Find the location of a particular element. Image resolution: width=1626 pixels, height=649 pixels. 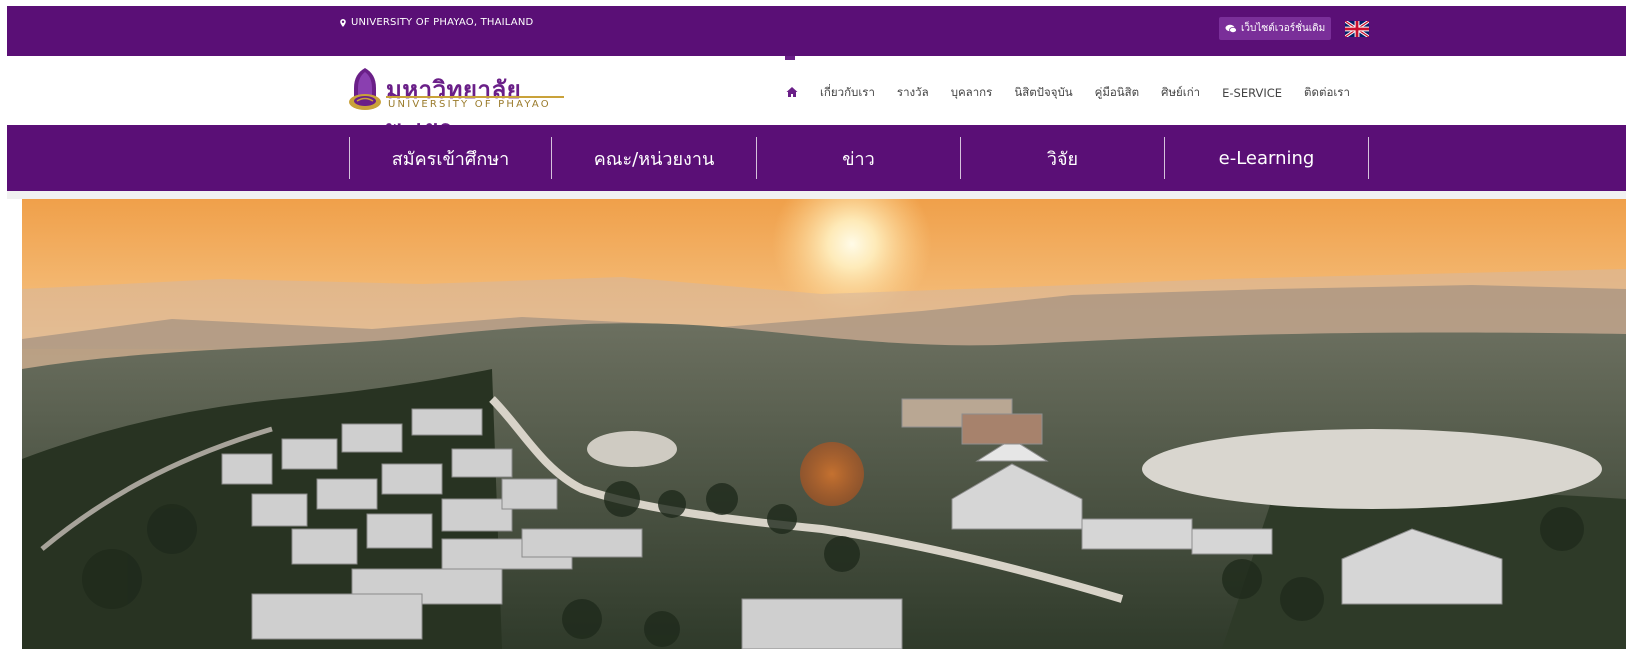

home-icon is located at coordinates (792, 91).